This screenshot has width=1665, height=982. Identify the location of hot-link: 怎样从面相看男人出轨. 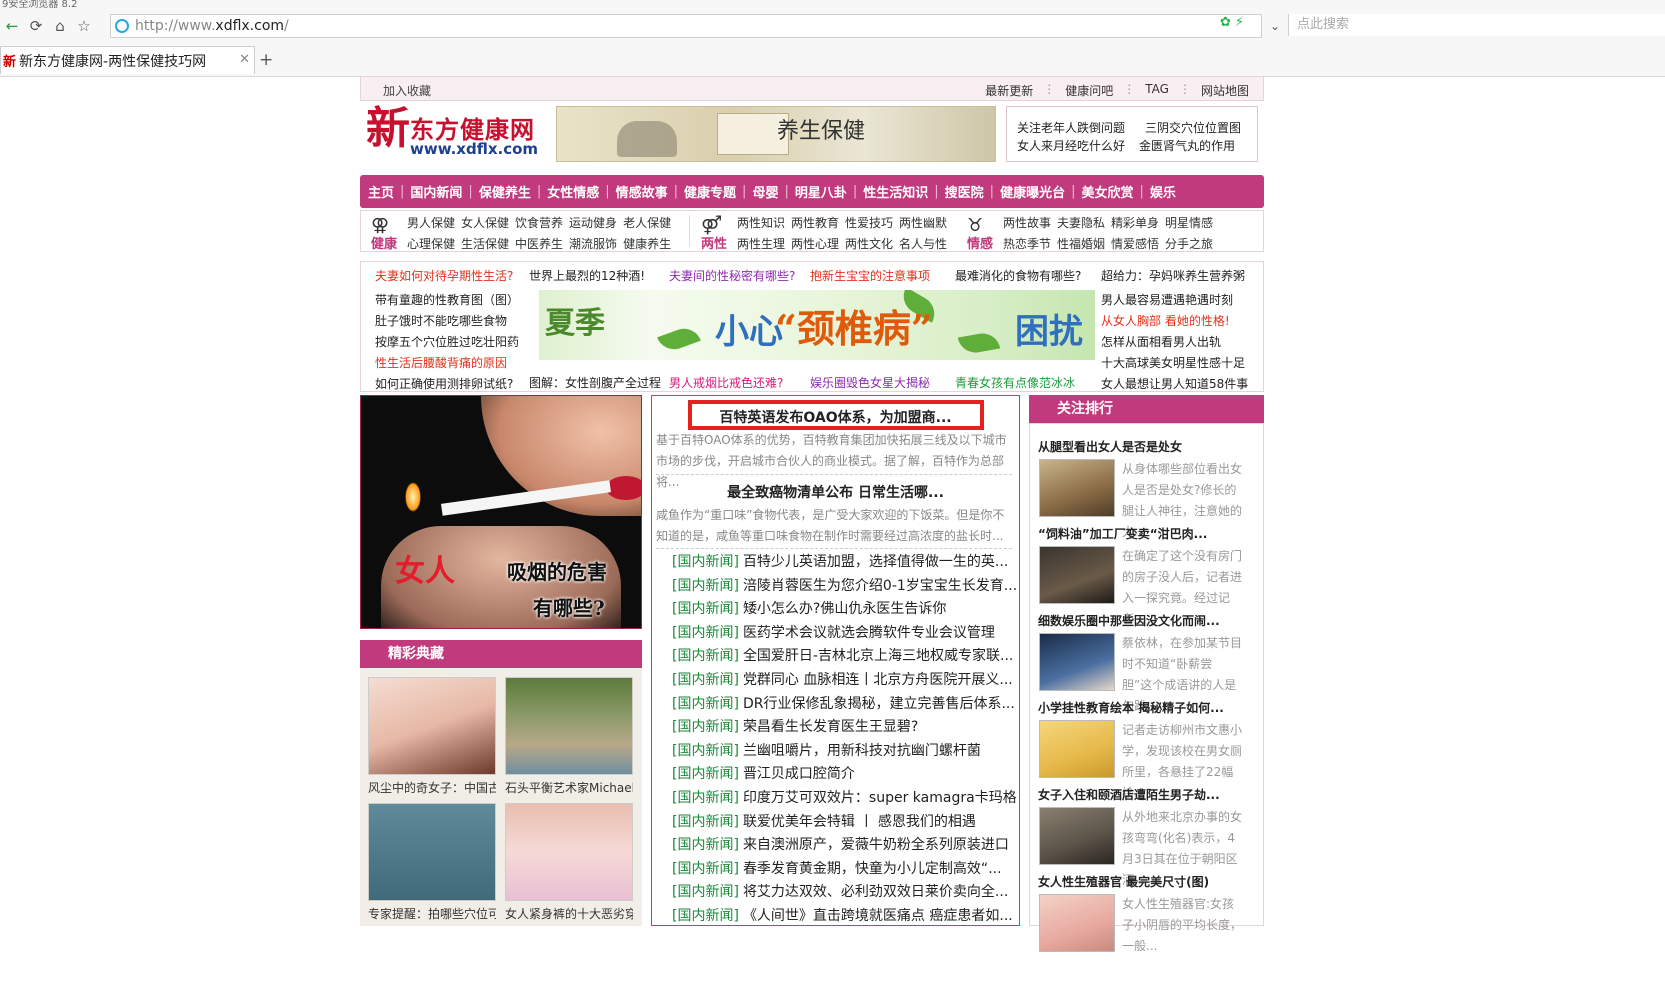
(1161, 341).